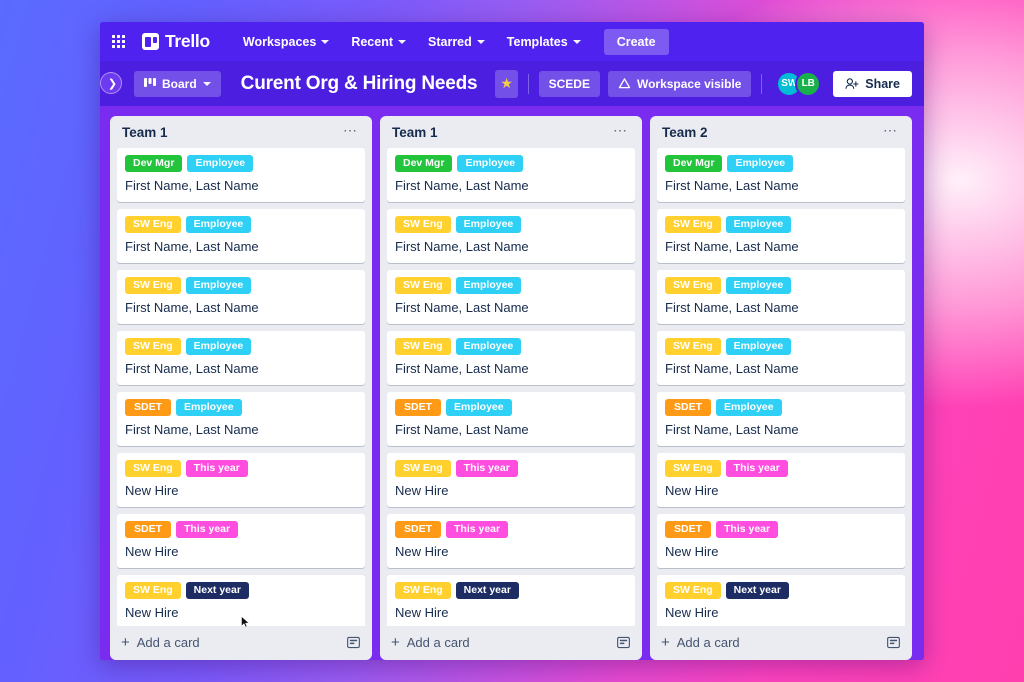 Image resolution: width=1024 pixels, height=682 pixels. Describe the element at coordinates (111, 83) in the screenshot. I see `sidebar-toggle-button: ❯` at that location.